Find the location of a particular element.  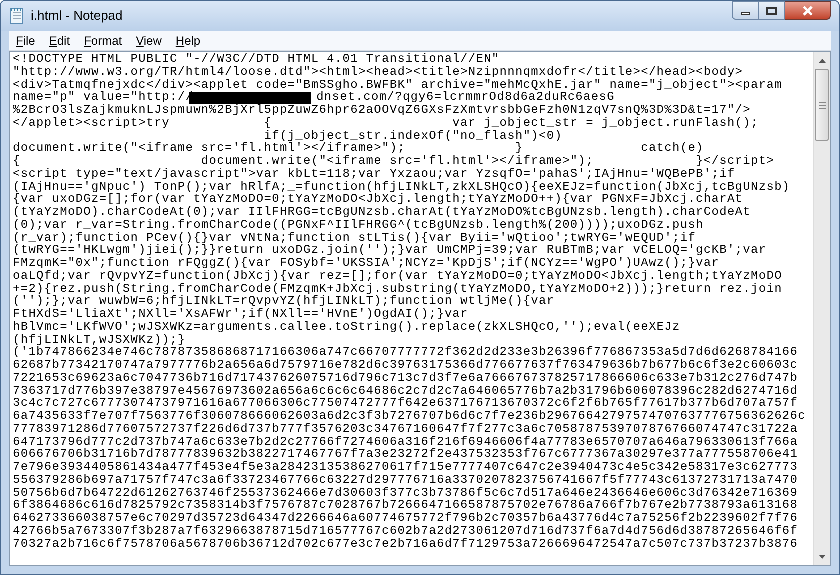

code-line: 7363717d776b397e38797e45676973602a656a6c6c6c64686c2c7d2c7a646065776b7a2b31796b606078396c282d6274716d is located at coordinates (405, 391).